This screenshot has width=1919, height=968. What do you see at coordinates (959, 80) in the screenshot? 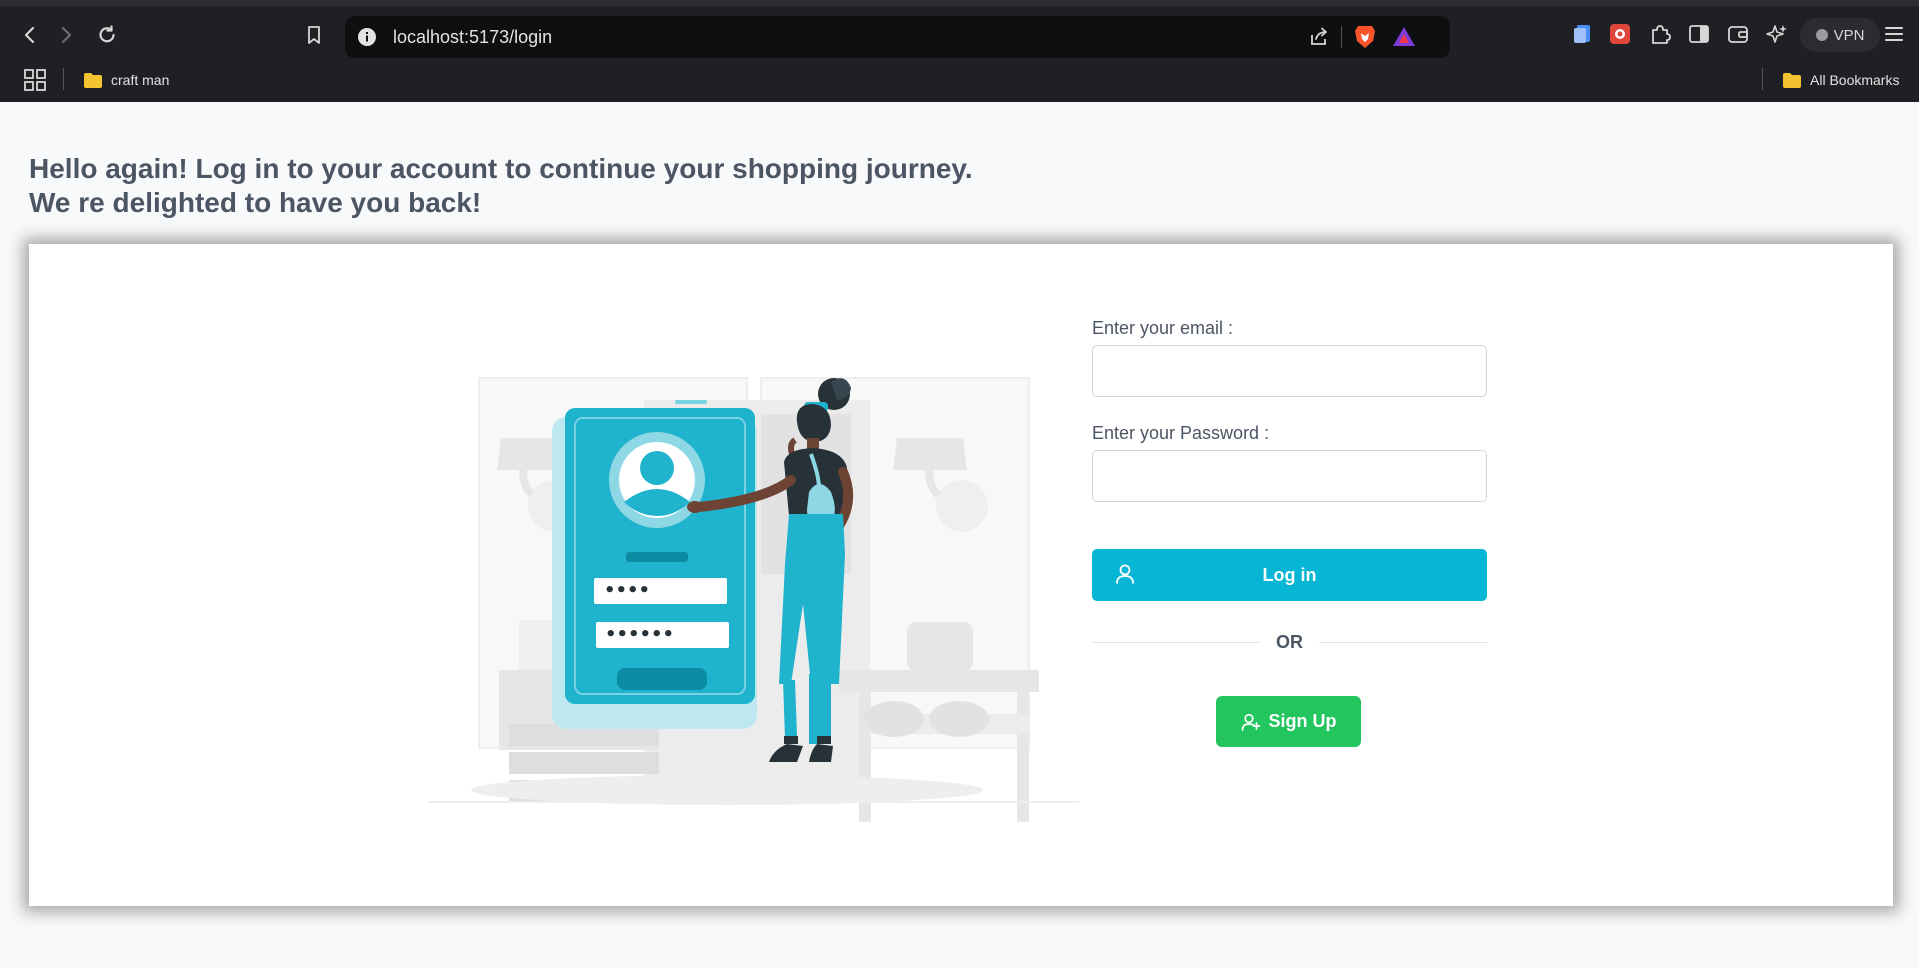
I see `bookmarks-bar: craft man All Bookmarks` at bounding box center [959, 80].